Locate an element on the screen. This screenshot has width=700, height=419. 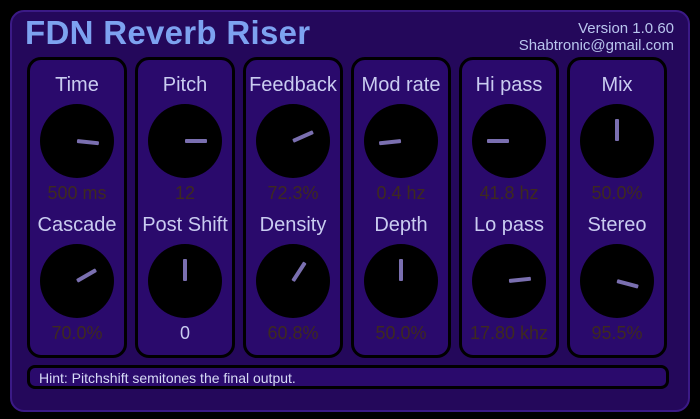
control-density: Density 60.8% is located at coordinates (293, 271).